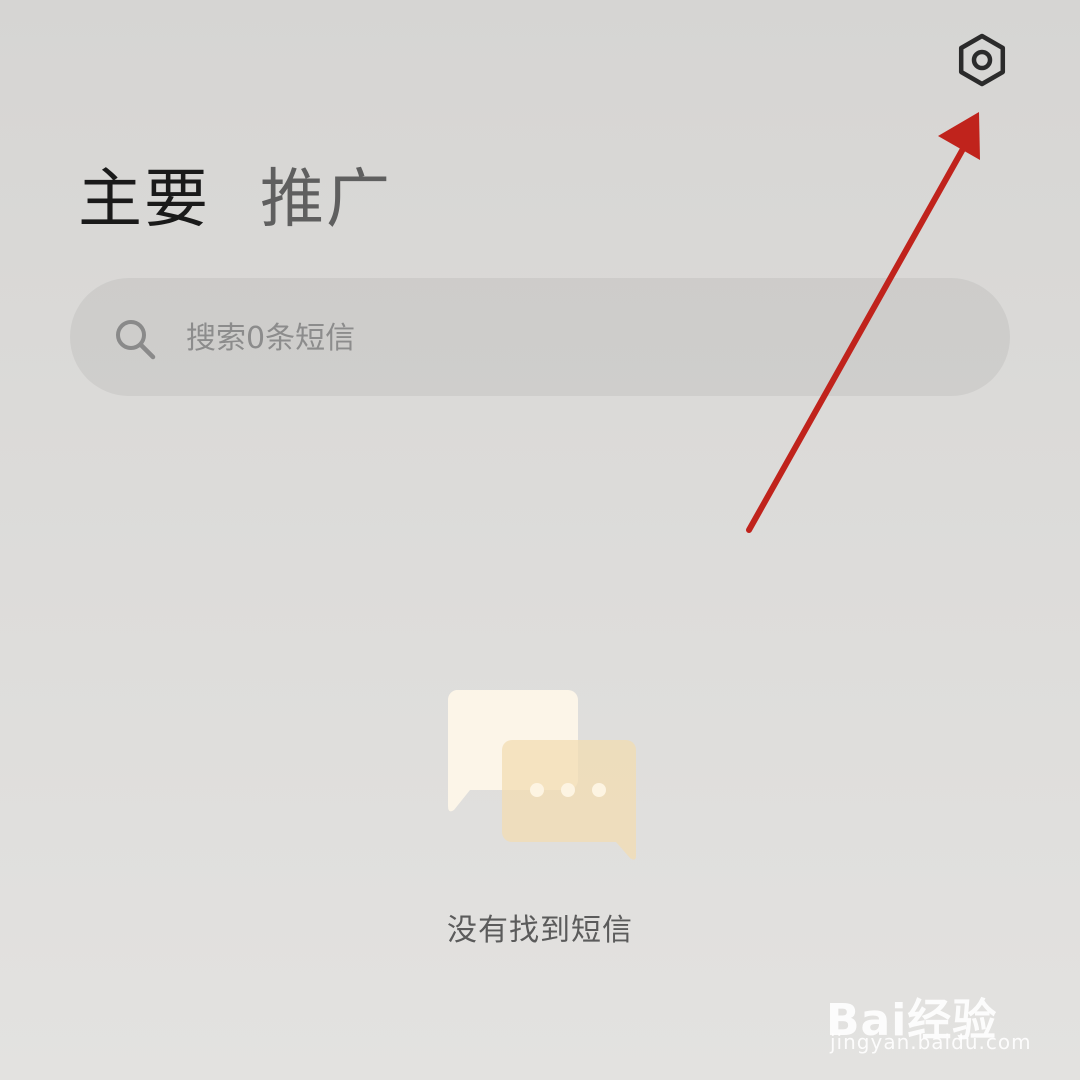 Image resolution: width=1080 pixels, height=1080 pixels. What do you see at coordinates (235, 200) in the screenshot?
I see `tab-bar: 主要 推广` at bounding box center [235, 200].